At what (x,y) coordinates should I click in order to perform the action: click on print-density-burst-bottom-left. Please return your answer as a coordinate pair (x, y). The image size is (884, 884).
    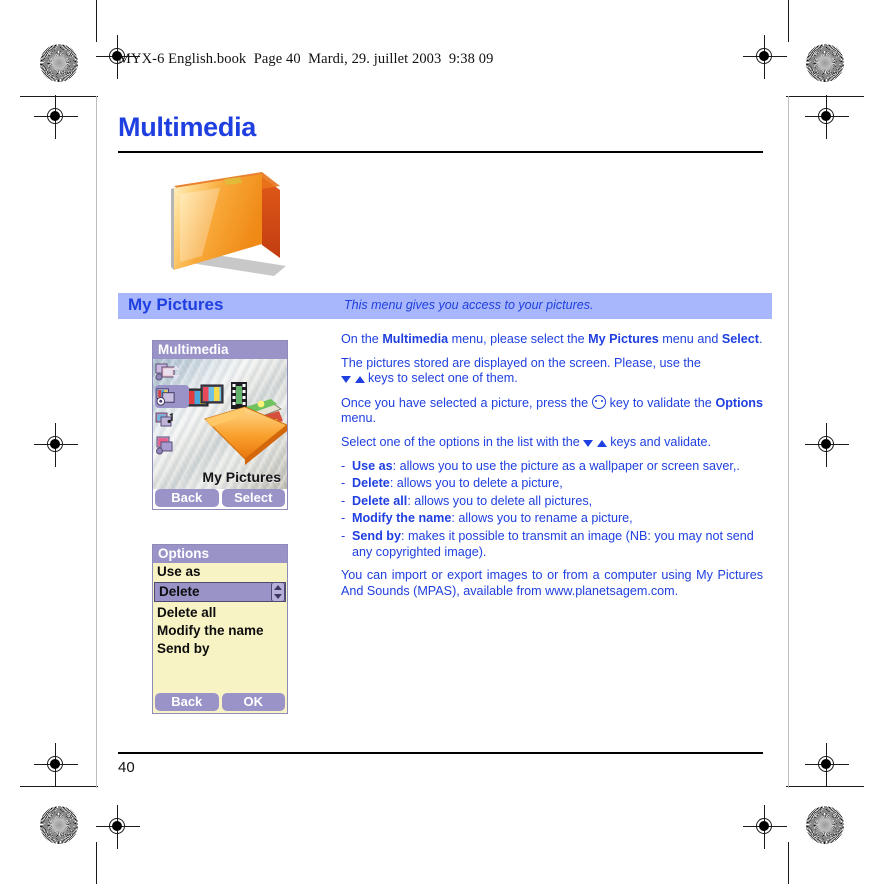
    Looking at the image, I should click on (59, 825).